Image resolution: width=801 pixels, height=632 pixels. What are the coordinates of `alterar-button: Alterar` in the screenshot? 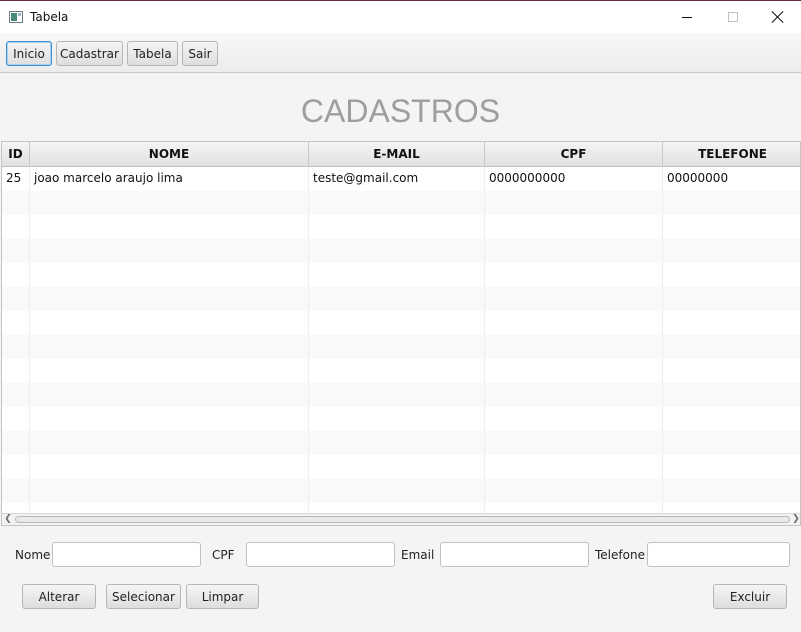 It's located at (59, 596).